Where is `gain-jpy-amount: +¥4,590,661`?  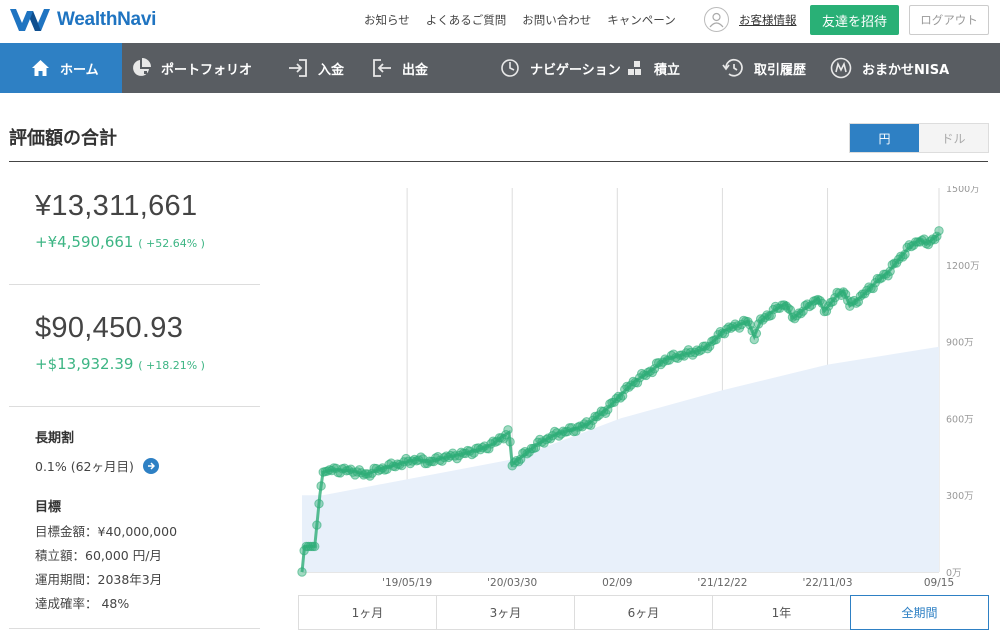
gain-jpy-amount: +¥4,590,661 is located at coordinates (84, 242).